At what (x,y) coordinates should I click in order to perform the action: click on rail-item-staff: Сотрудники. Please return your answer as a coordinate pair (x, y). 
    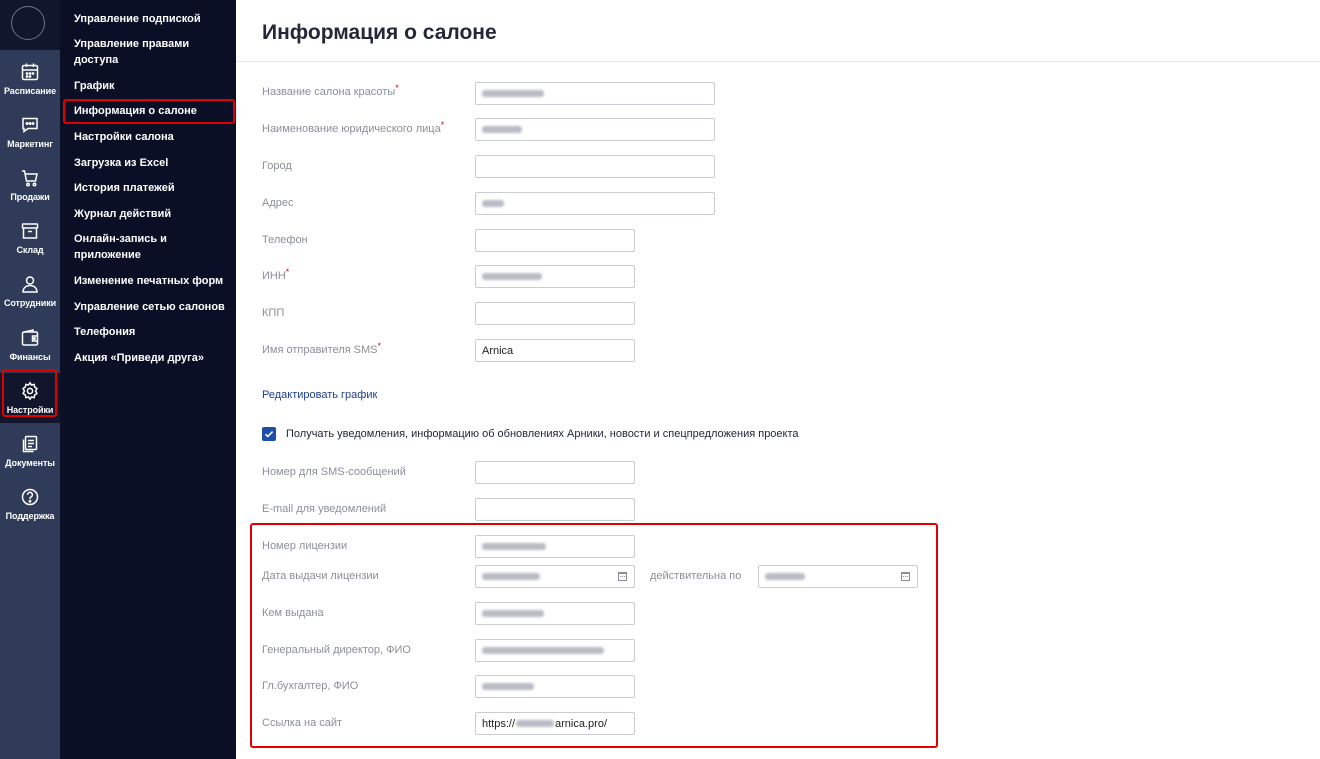
    Looking at the image, I should click on (30, 291).